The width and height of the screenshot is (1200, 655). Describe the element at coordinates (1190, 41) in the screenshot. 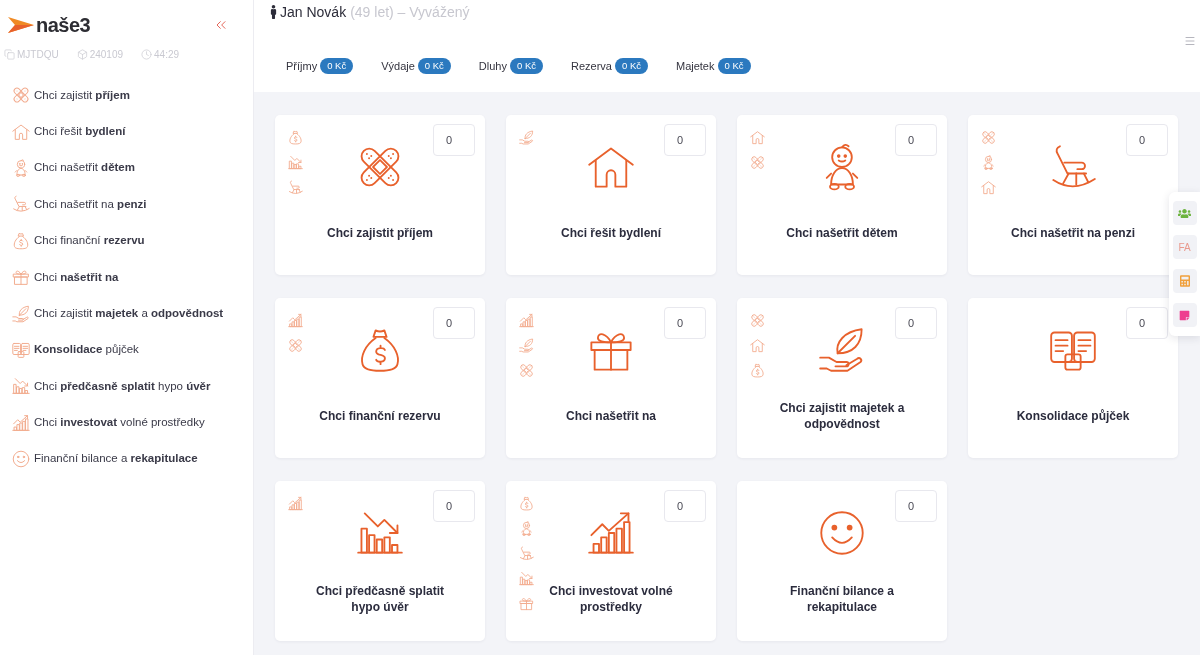

I see `menu-icon` at that location.